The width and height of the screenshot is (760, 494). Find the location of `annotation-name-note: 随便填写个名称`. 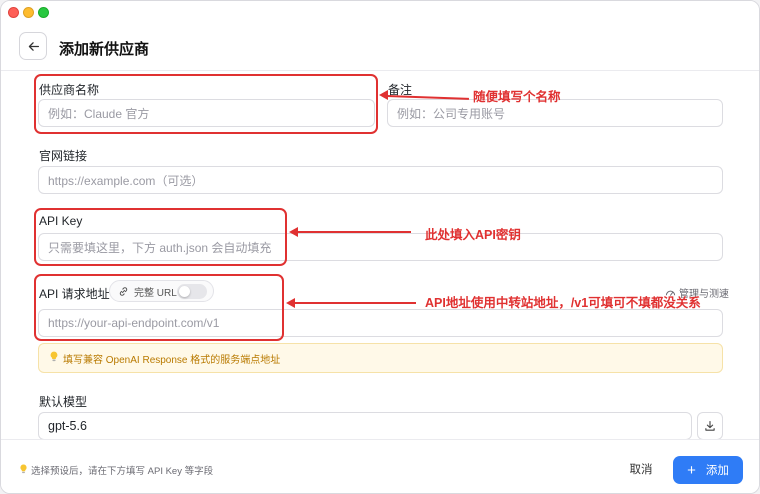

annotation-name-note: 随便填写个名称 is located at coordinates (517, 97).